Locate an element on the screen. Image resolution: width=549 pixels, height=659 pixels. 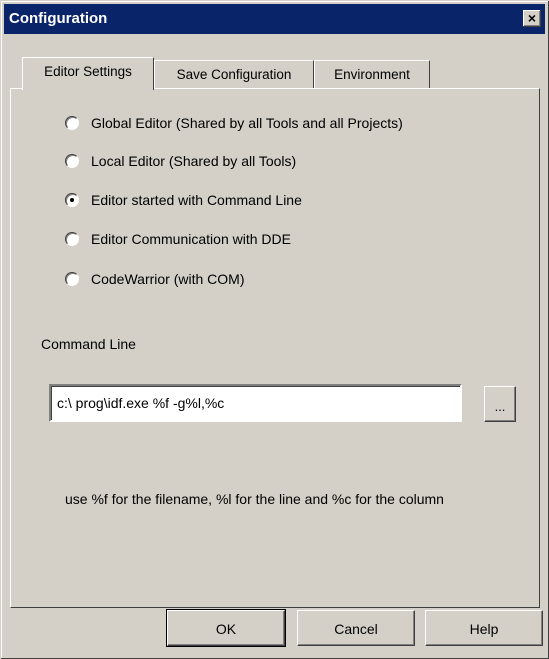
cancel-button-label: Cancel is located at coordinates (356, 629).